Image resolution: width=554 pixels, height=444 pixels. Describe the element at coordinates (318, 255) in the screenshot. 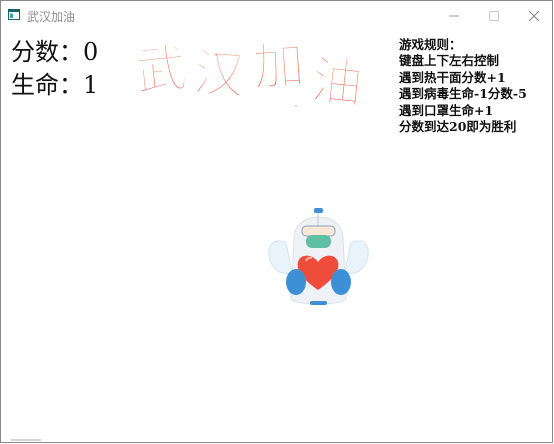

I see `medic-angel-holding-heart-icon` at that location.